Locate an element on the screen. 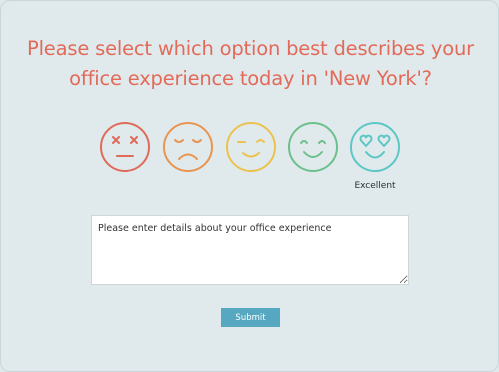  experience-details-textarea is located at coordinates (250, 250).